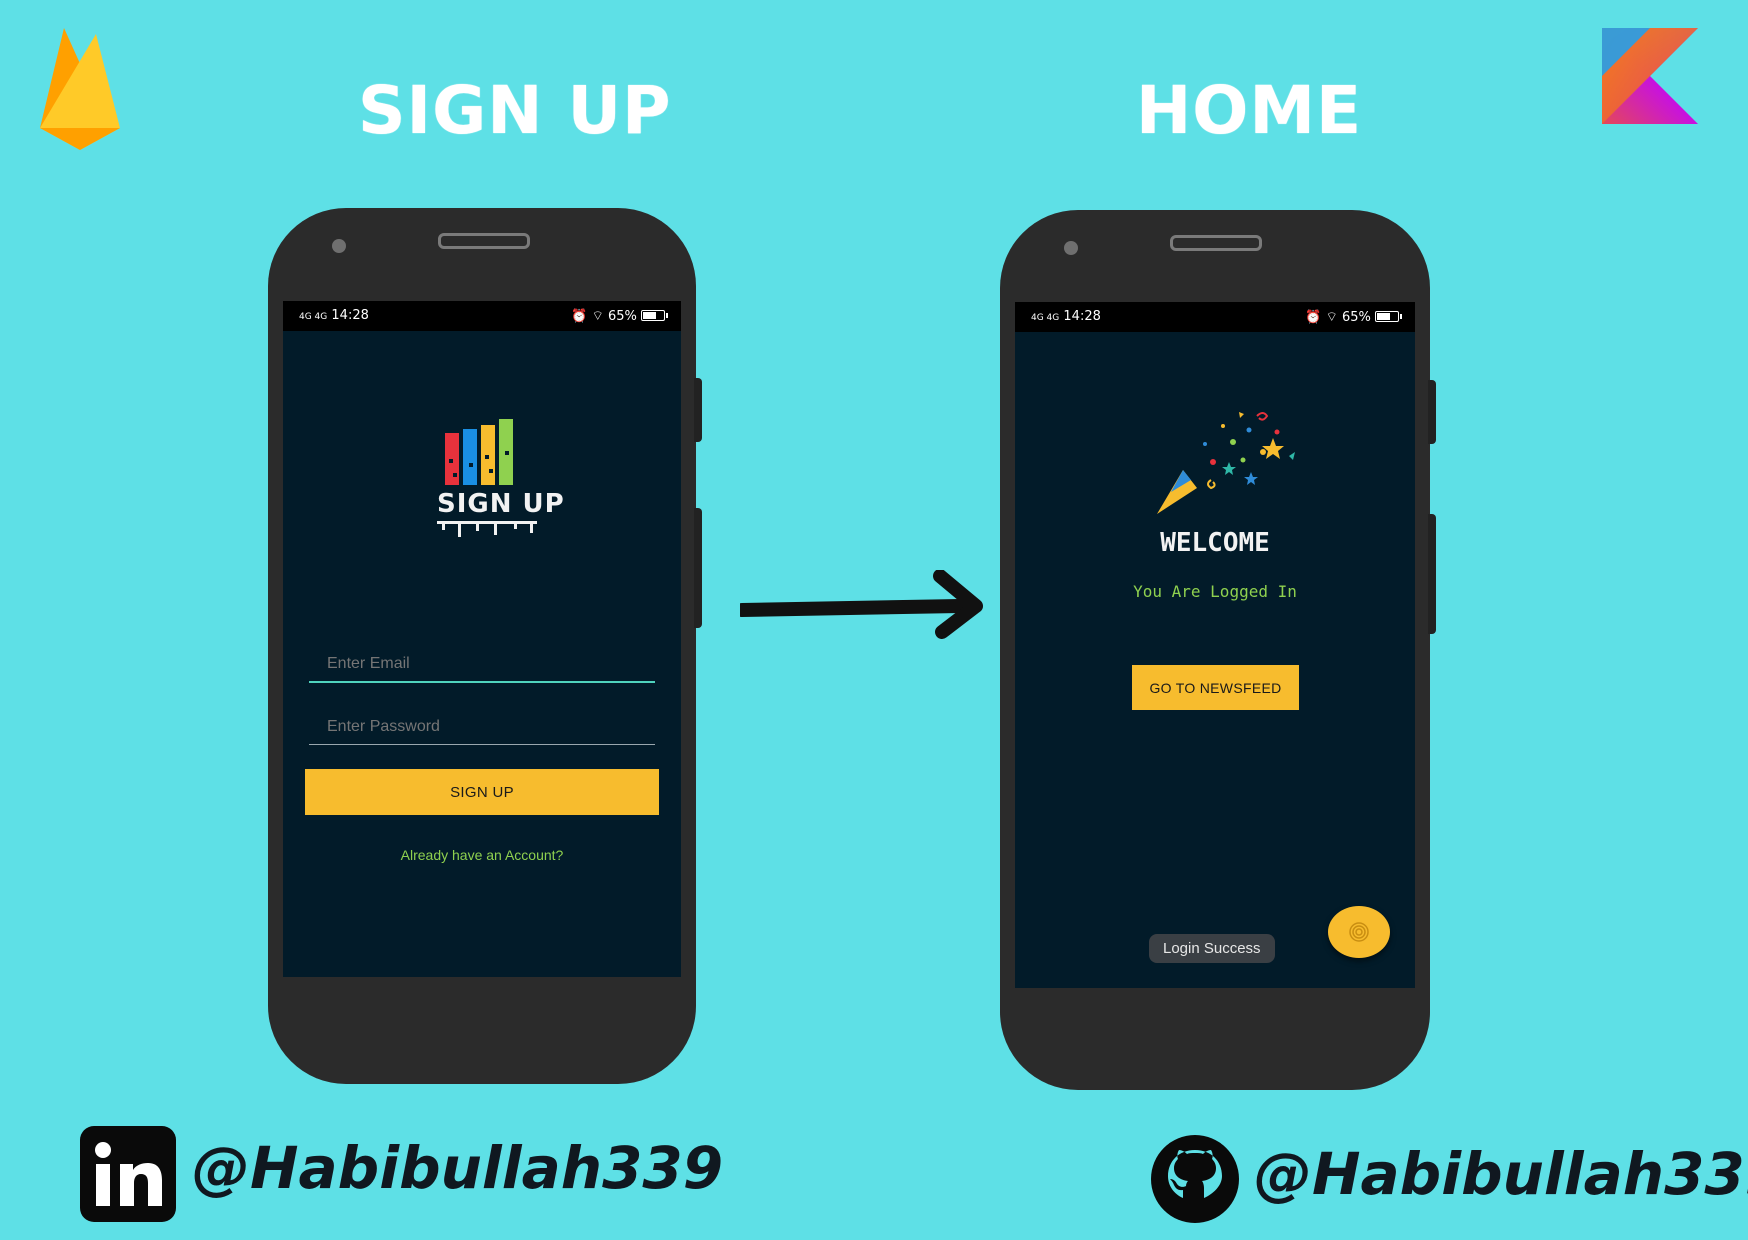 Image resolution: width=1748 pixels, height=1240 pixels. I want to click on go-to-newsfeed-button: GO TO NEWSFEED, so click(1215, 687).